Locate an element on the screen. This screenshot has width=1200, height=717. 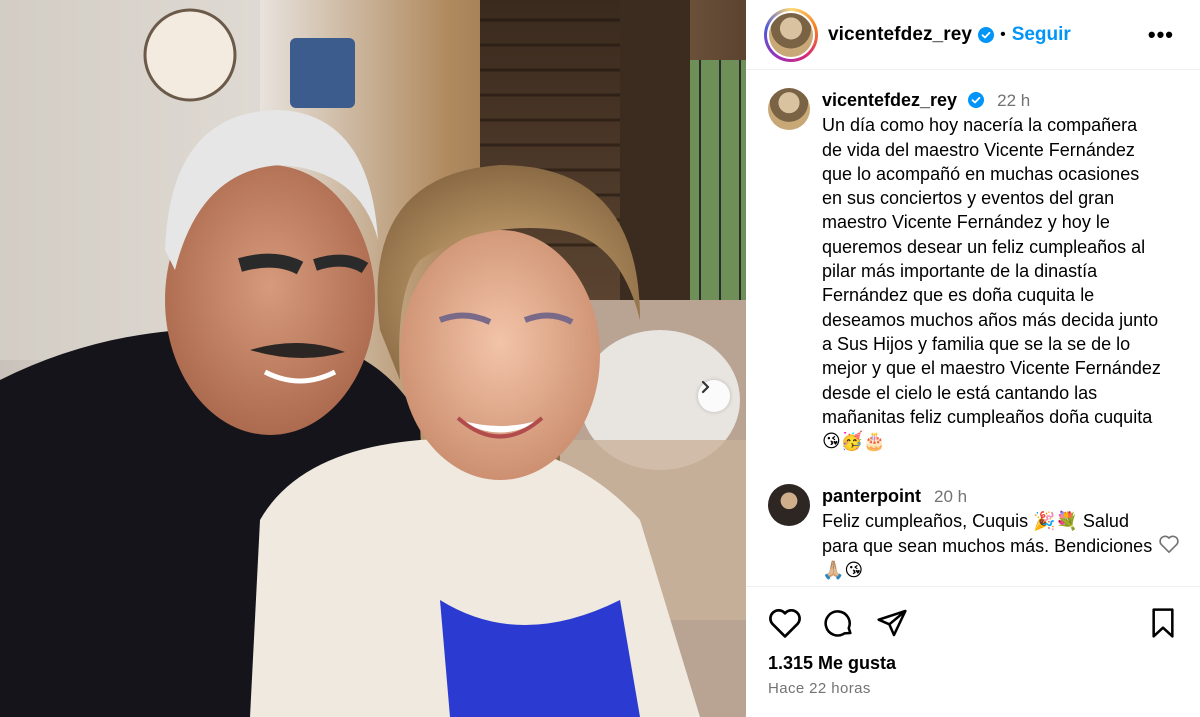
likes-count: 1.315 Me gusta is located at coordinates (832, 663).